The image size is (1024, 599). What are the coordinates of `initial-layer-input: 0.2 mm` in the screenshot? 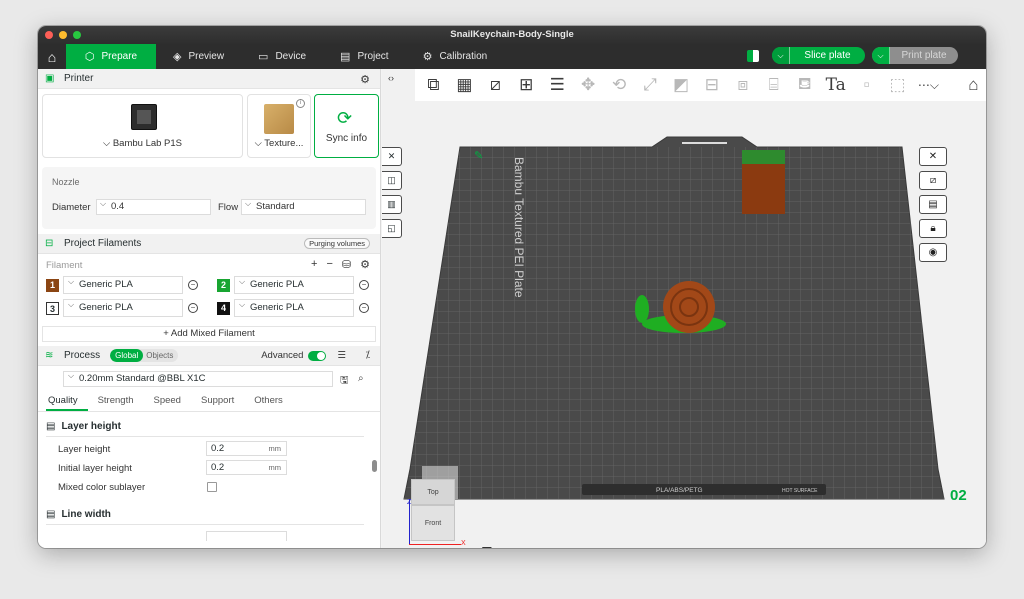 It's located at (246, 467).